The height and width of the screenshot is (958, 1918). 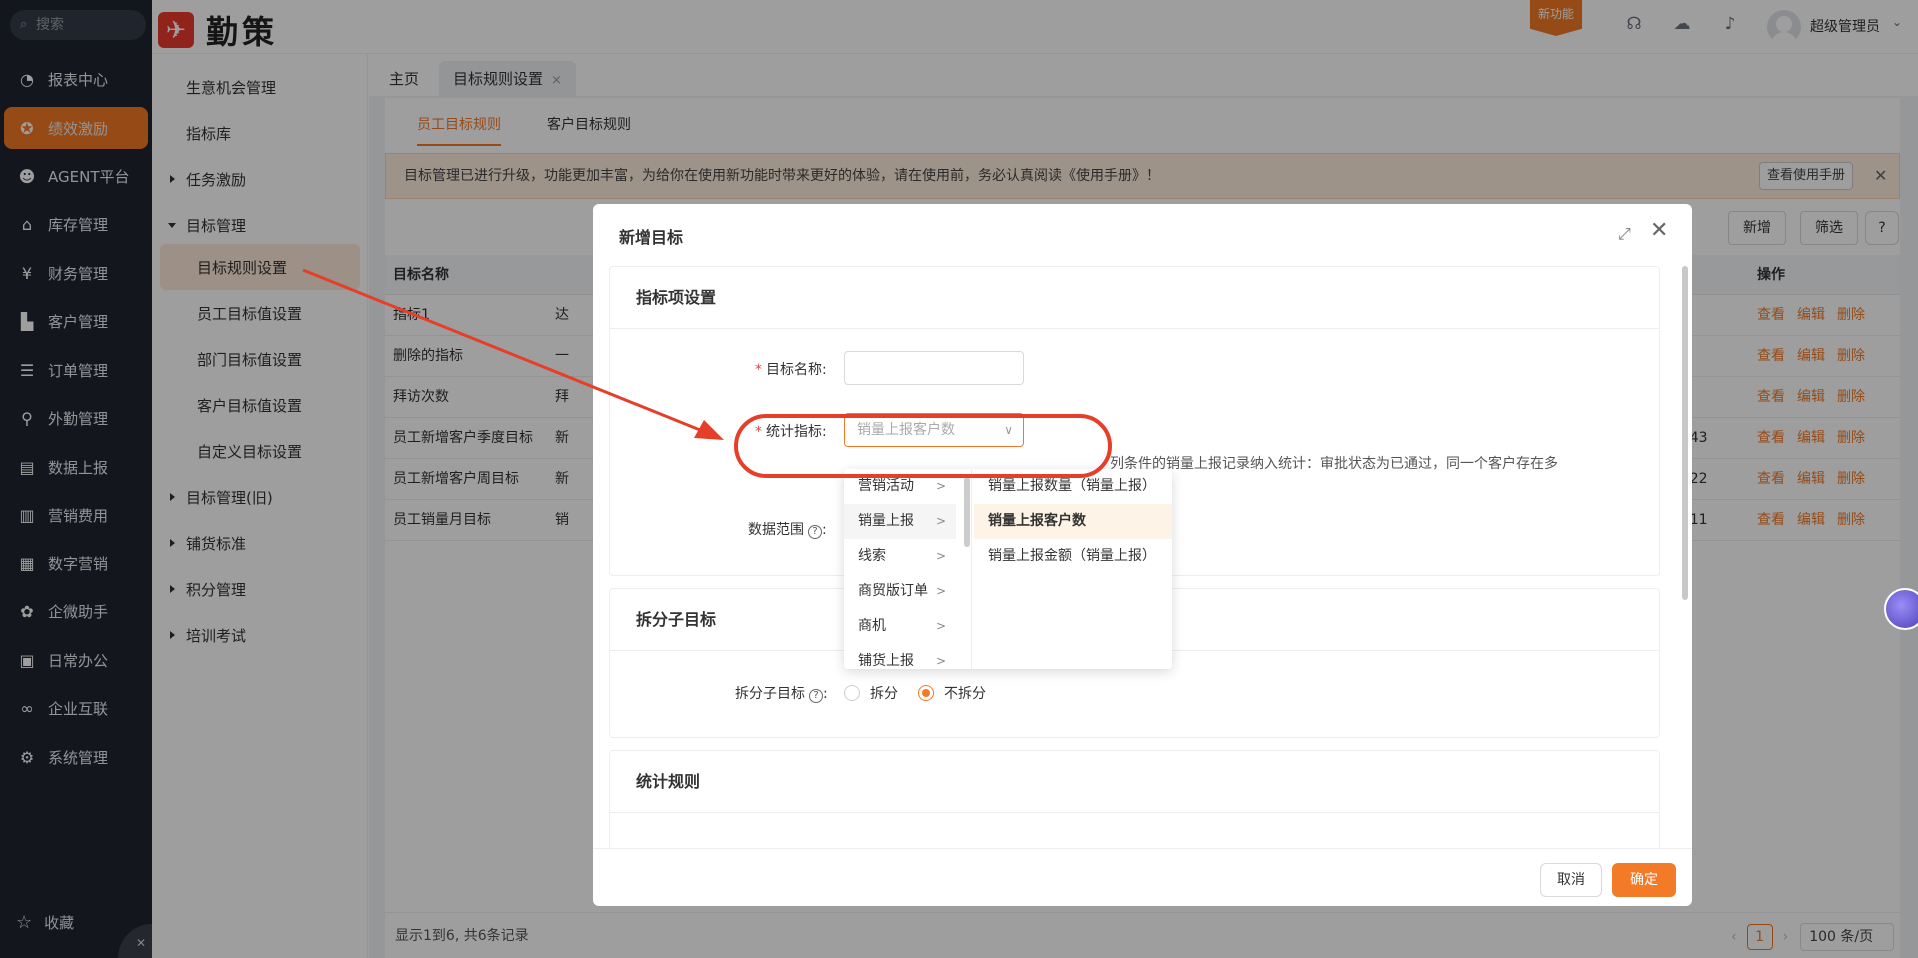 What do you see at coordinates (1334, 464) in the screenshot?
I see `stat-hint-text: 列条件的销量上报记录纳入统计：审批状态为已通过，同一个客户存在多` at bounding box center [1334, 464].